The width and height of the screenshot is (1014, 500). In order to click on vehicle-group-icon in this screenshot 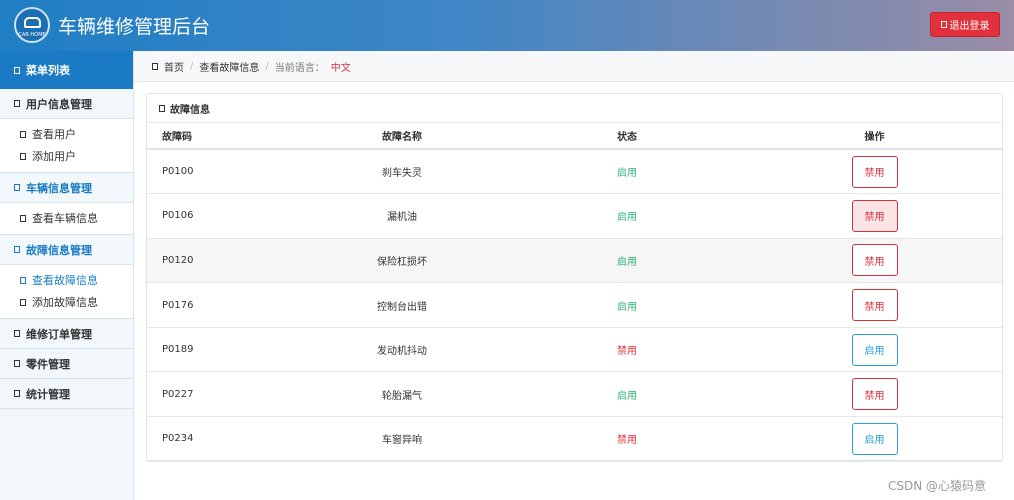, I will do `click(17, 187)`.